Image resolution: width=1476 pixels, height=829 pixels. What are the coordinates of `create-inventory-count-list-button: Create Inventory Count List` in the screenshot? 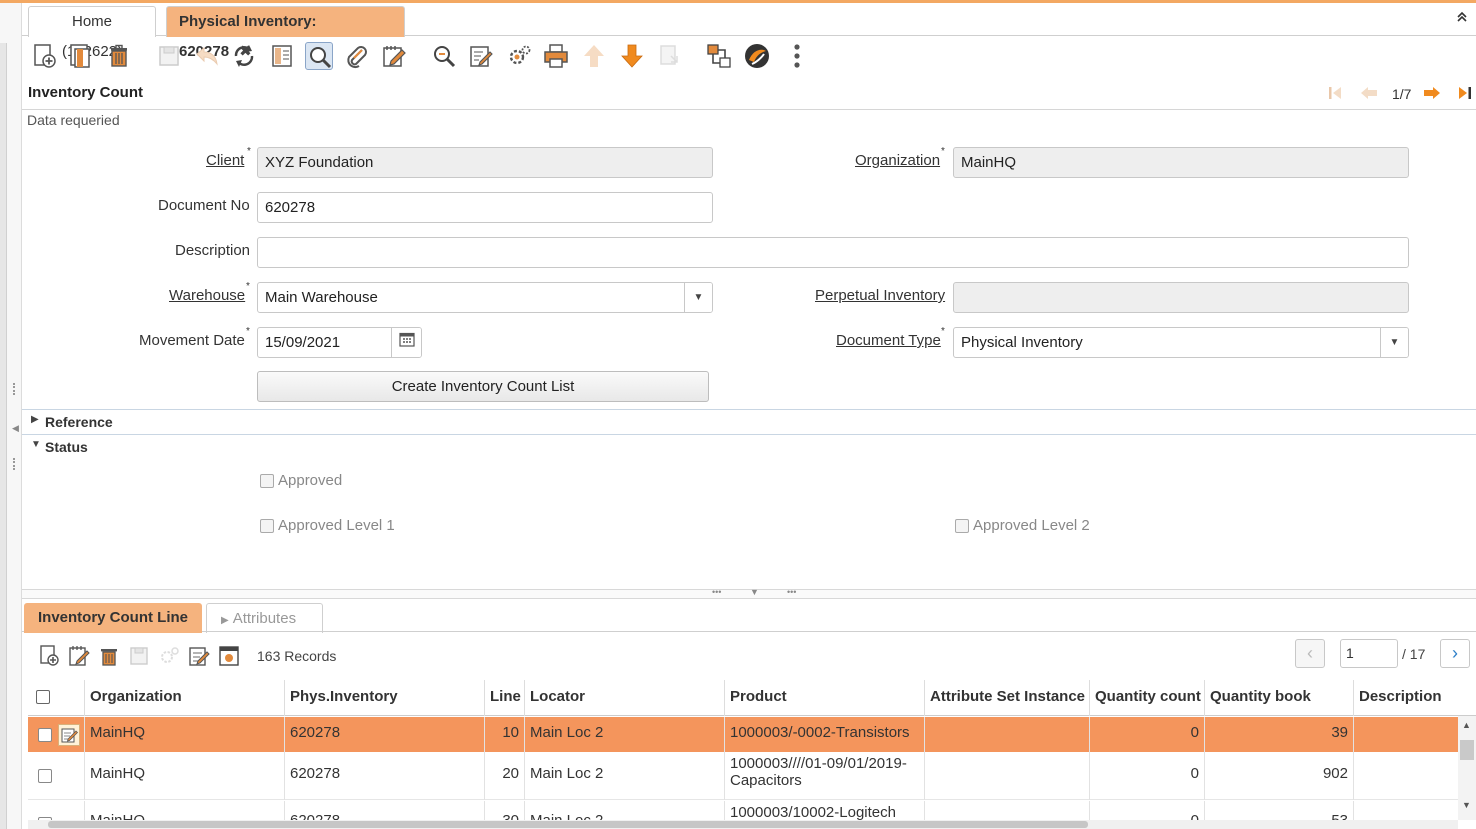 It's located at (483, 386).